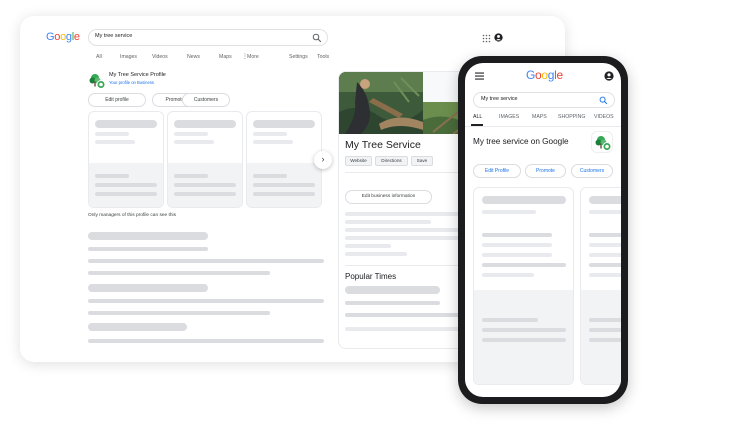 This screenshot has width=742, height=427. What do you see at coordinates (128, 57) in the screenshot?
I see `tab-images: Images` at bounding box center [128, 57].